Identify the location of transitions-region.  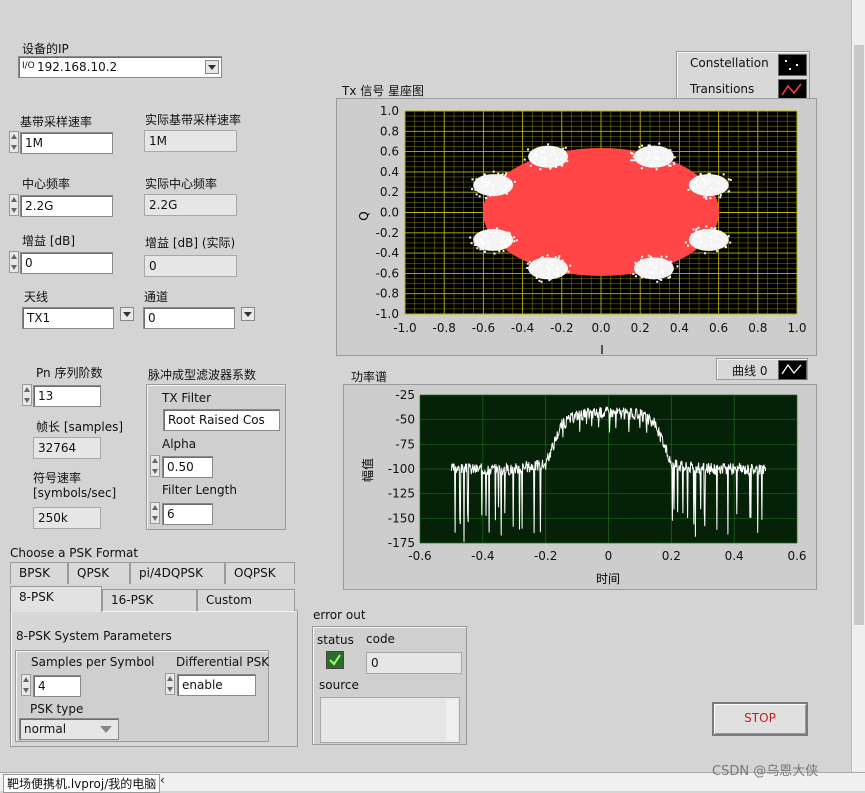
(601, 212).